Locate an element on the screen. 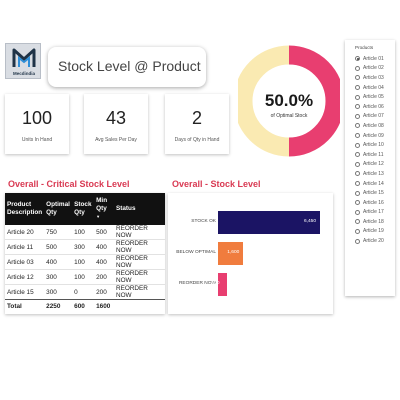  slicer-item: Article 08 is located at coordinates (369, 126).